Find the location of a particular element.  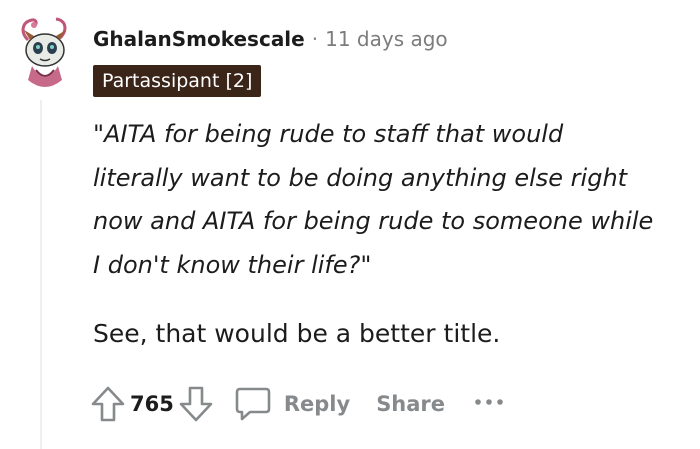

upvote-button is located at coordinates (108, 404).